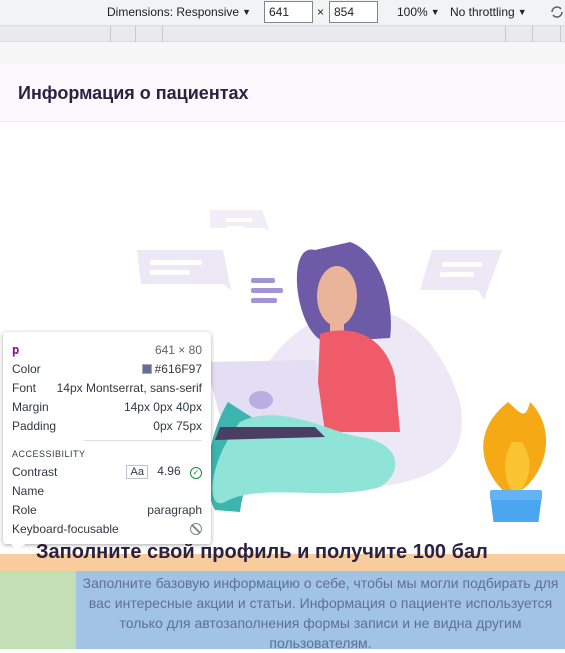 The width and height of the screenshot is (565, 653). Describe the element at coordinates (133, 93) in the screenshot. I see `page-title: Информация о пациентах` at that location.